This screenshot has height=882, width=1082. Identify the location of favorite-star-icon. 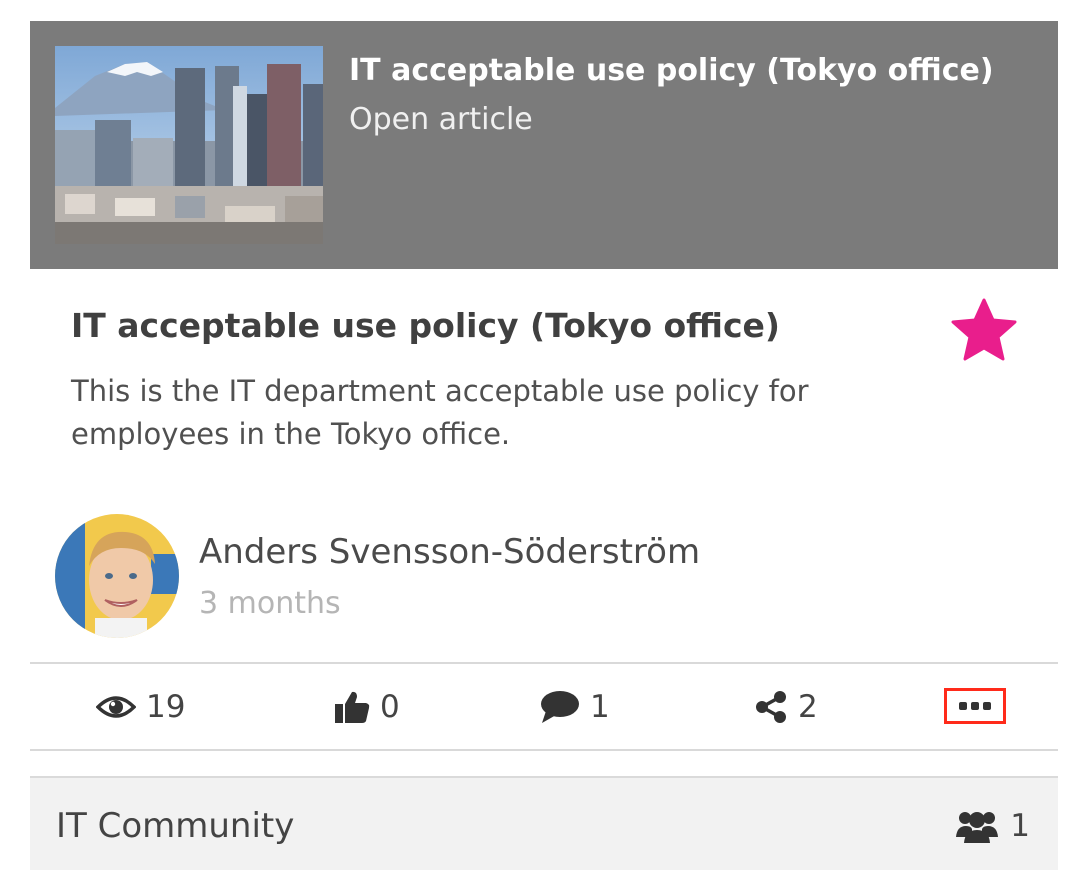
(984, 330).